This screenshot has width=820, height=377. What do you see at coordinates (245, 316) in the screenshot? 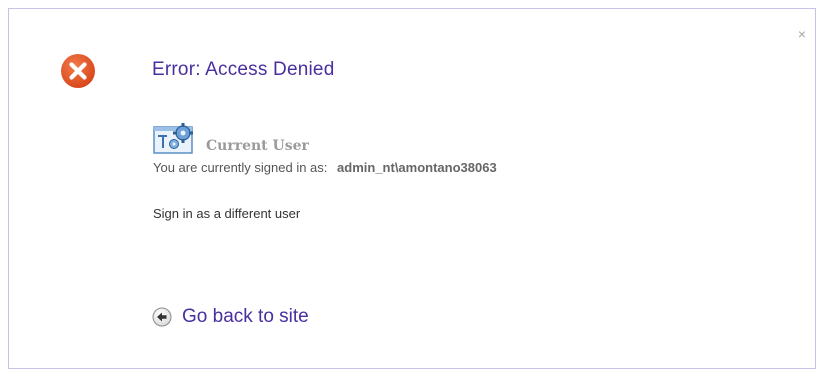
I see `go-back-label: Go back to site` at bounding box center [245, 316].